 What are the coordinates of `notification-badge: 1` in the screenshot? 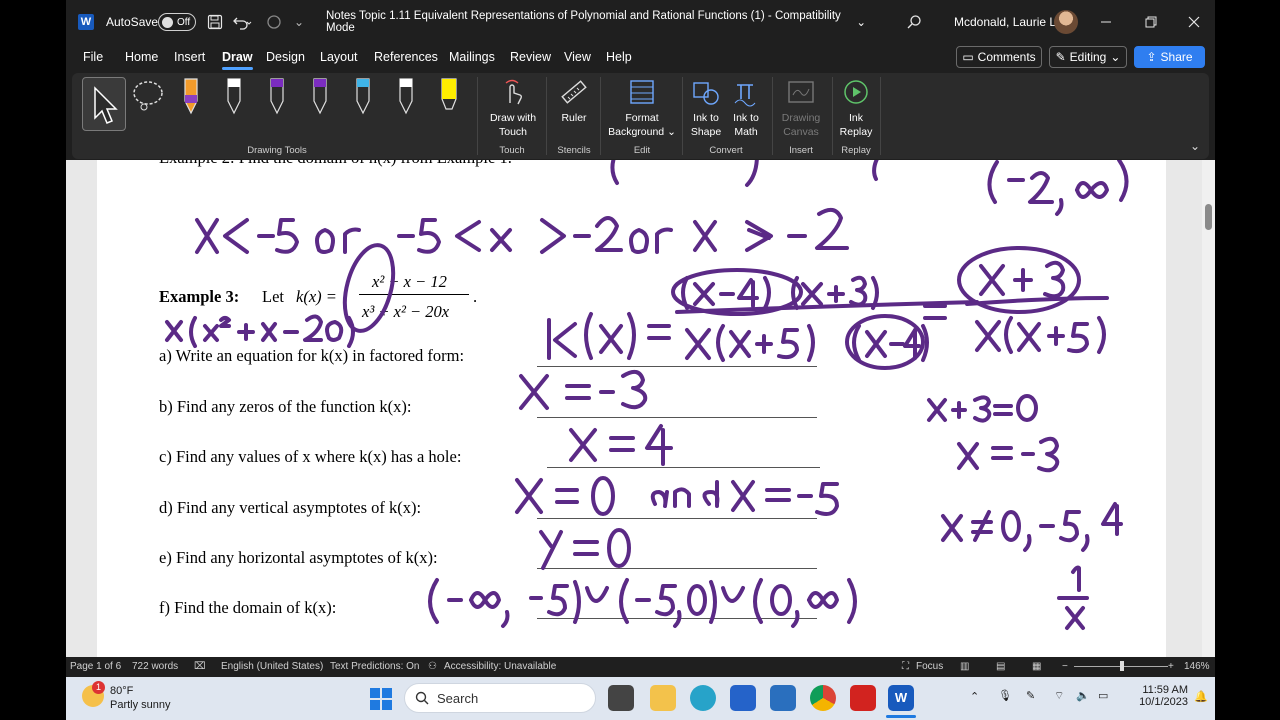 It's located at (98, 687).